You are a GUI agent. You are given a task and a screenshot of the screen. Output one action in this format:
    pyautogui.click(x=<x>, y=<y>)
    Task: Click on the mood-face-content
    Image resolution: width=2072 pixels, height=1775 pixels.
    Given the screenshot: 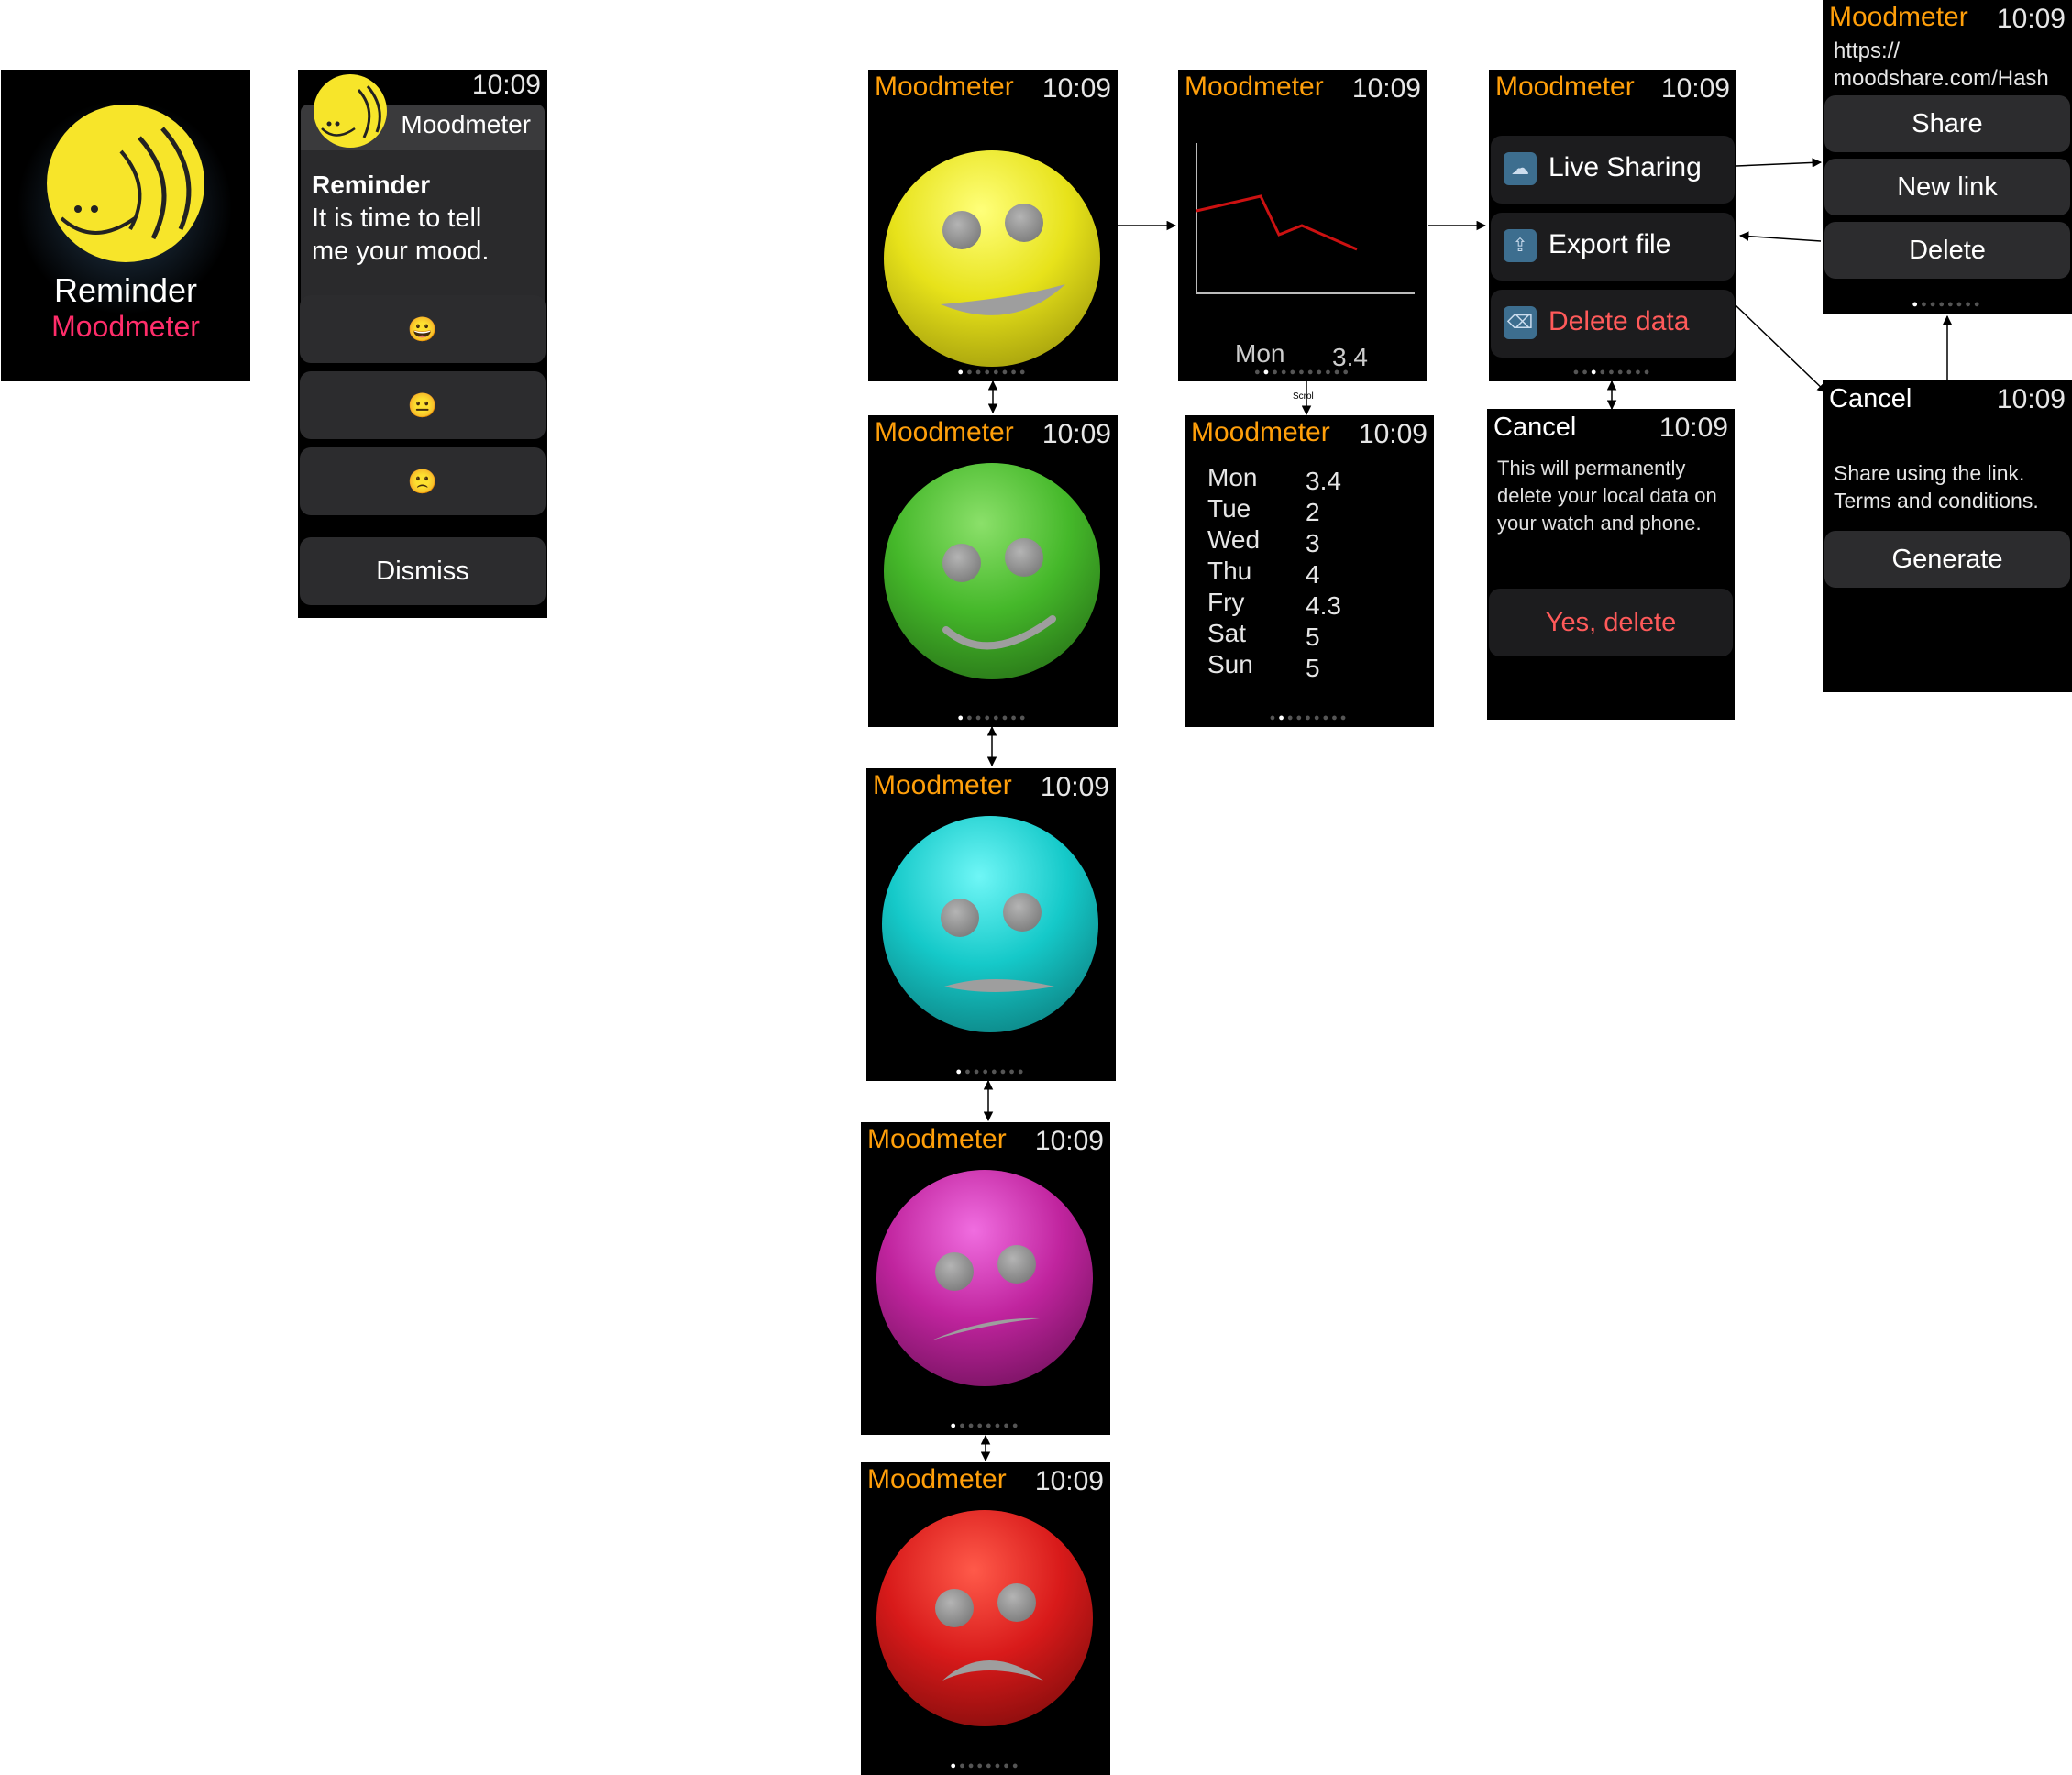 What is the action you would take?
    pyautogui.click(x=992, y=571)
    